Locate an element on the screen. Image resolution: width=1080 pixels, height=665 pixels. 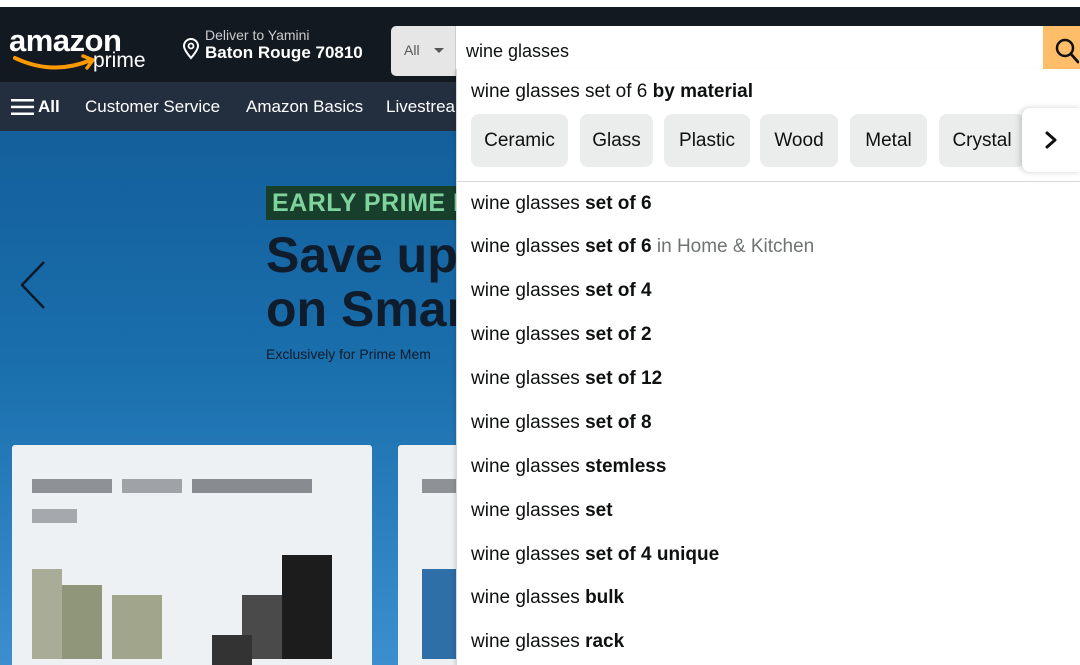
suggestion-item: wine glasses set of 6 in Home & Kitchen is located at coordinates (642, 247).